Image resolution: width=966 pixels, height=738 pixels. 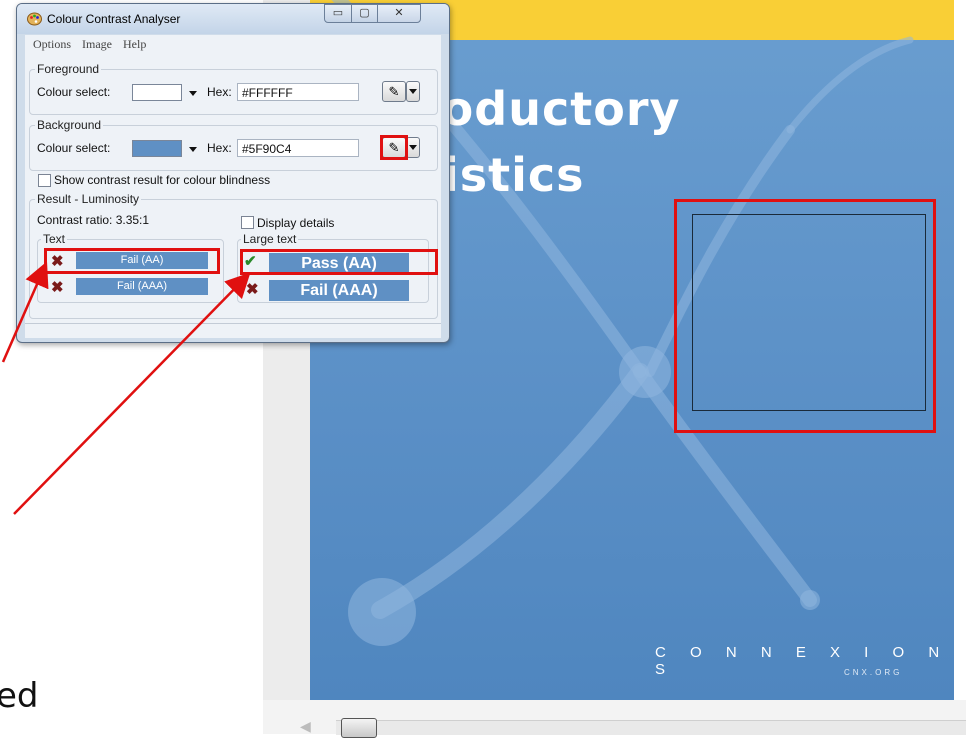 I want to click on annotation-arrows, so click(x=126, y=388).